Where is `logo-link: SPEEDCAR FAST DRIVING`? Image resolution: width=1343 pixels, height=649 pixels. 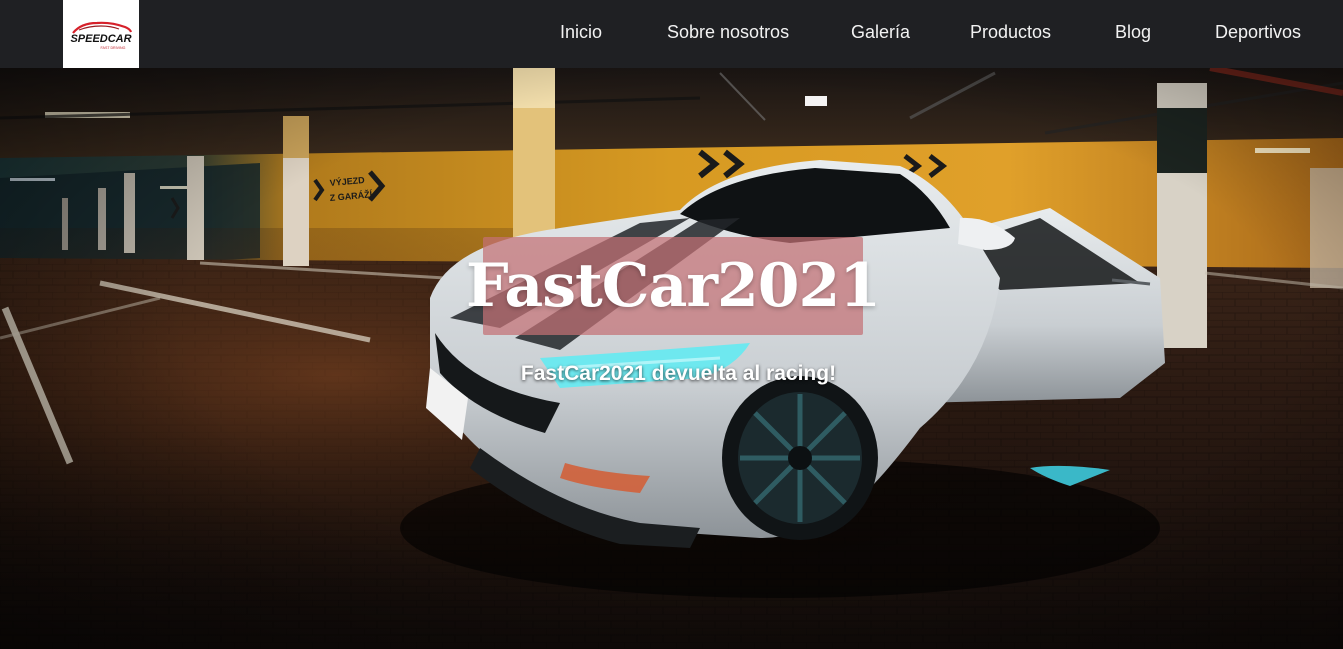 logo-link: SPEEDCAR FAST DRIVING is located at coordinates (101, 34).